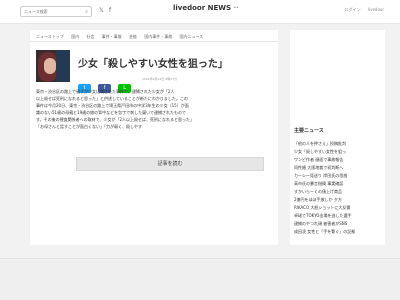 This screenshot has width=400, height=300. What do you see at coordinates (75, 37) in the screenshot?
I see `tab-domestic: 国内` at bounding box center [75, 37].